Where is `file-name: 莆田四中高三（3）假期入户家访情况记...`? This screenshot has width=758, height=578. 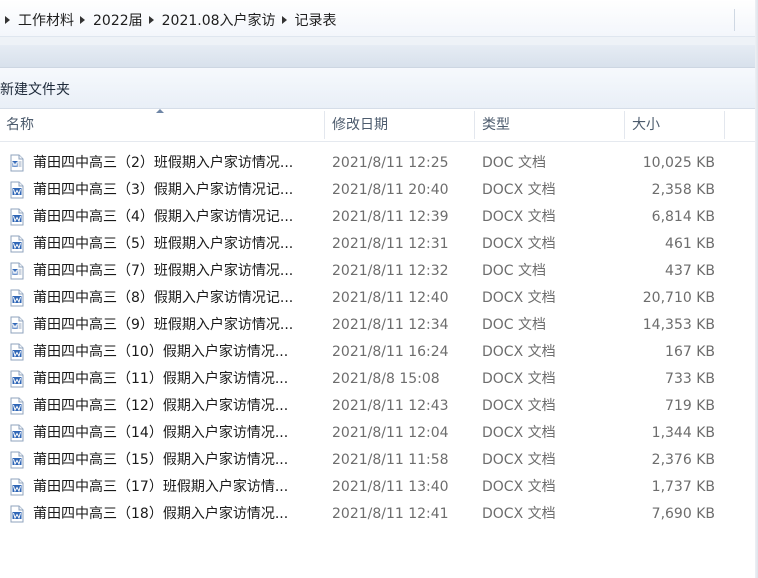 file-name: 莆田四中高三（3）假期入户家访情况记... is located at coordinates (163, 190).